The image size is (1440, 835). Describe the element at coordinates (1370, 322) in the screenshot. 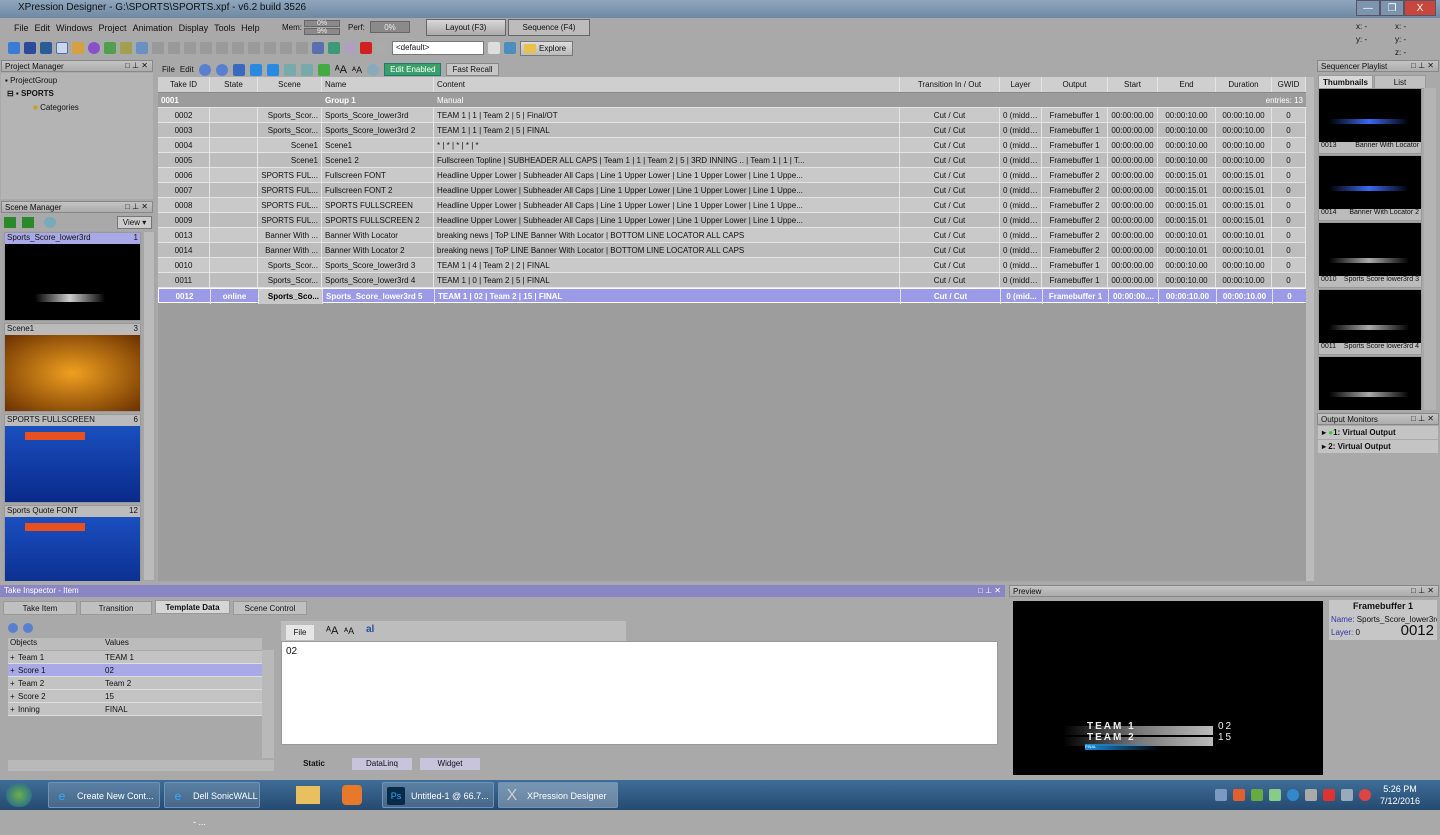

I see `playlist-item: 0011 Sports Score lower3rd 4` at that location.